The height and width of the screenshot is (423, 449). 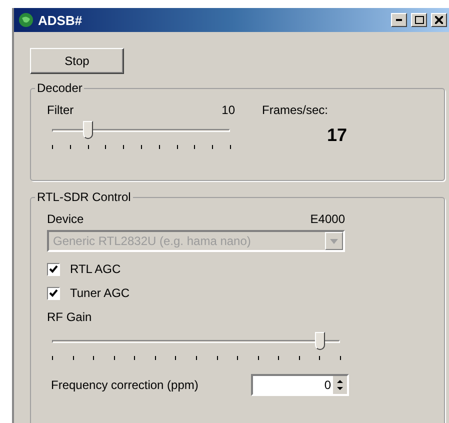 I want to click on tuner-label: E4000, so click(x=327, y=219).